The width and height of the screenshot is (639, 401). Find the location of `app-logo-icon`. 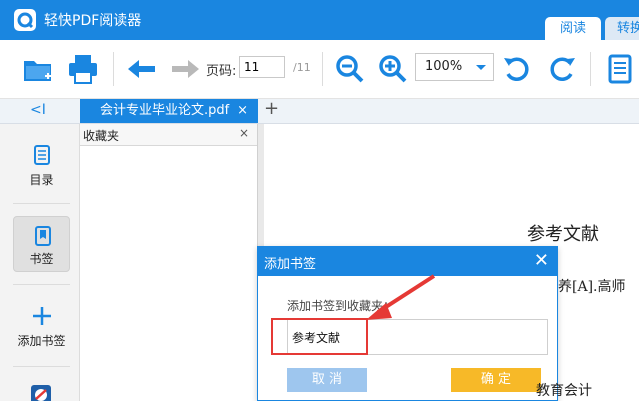

app-logo-icon is located at coordinates (25, 20).